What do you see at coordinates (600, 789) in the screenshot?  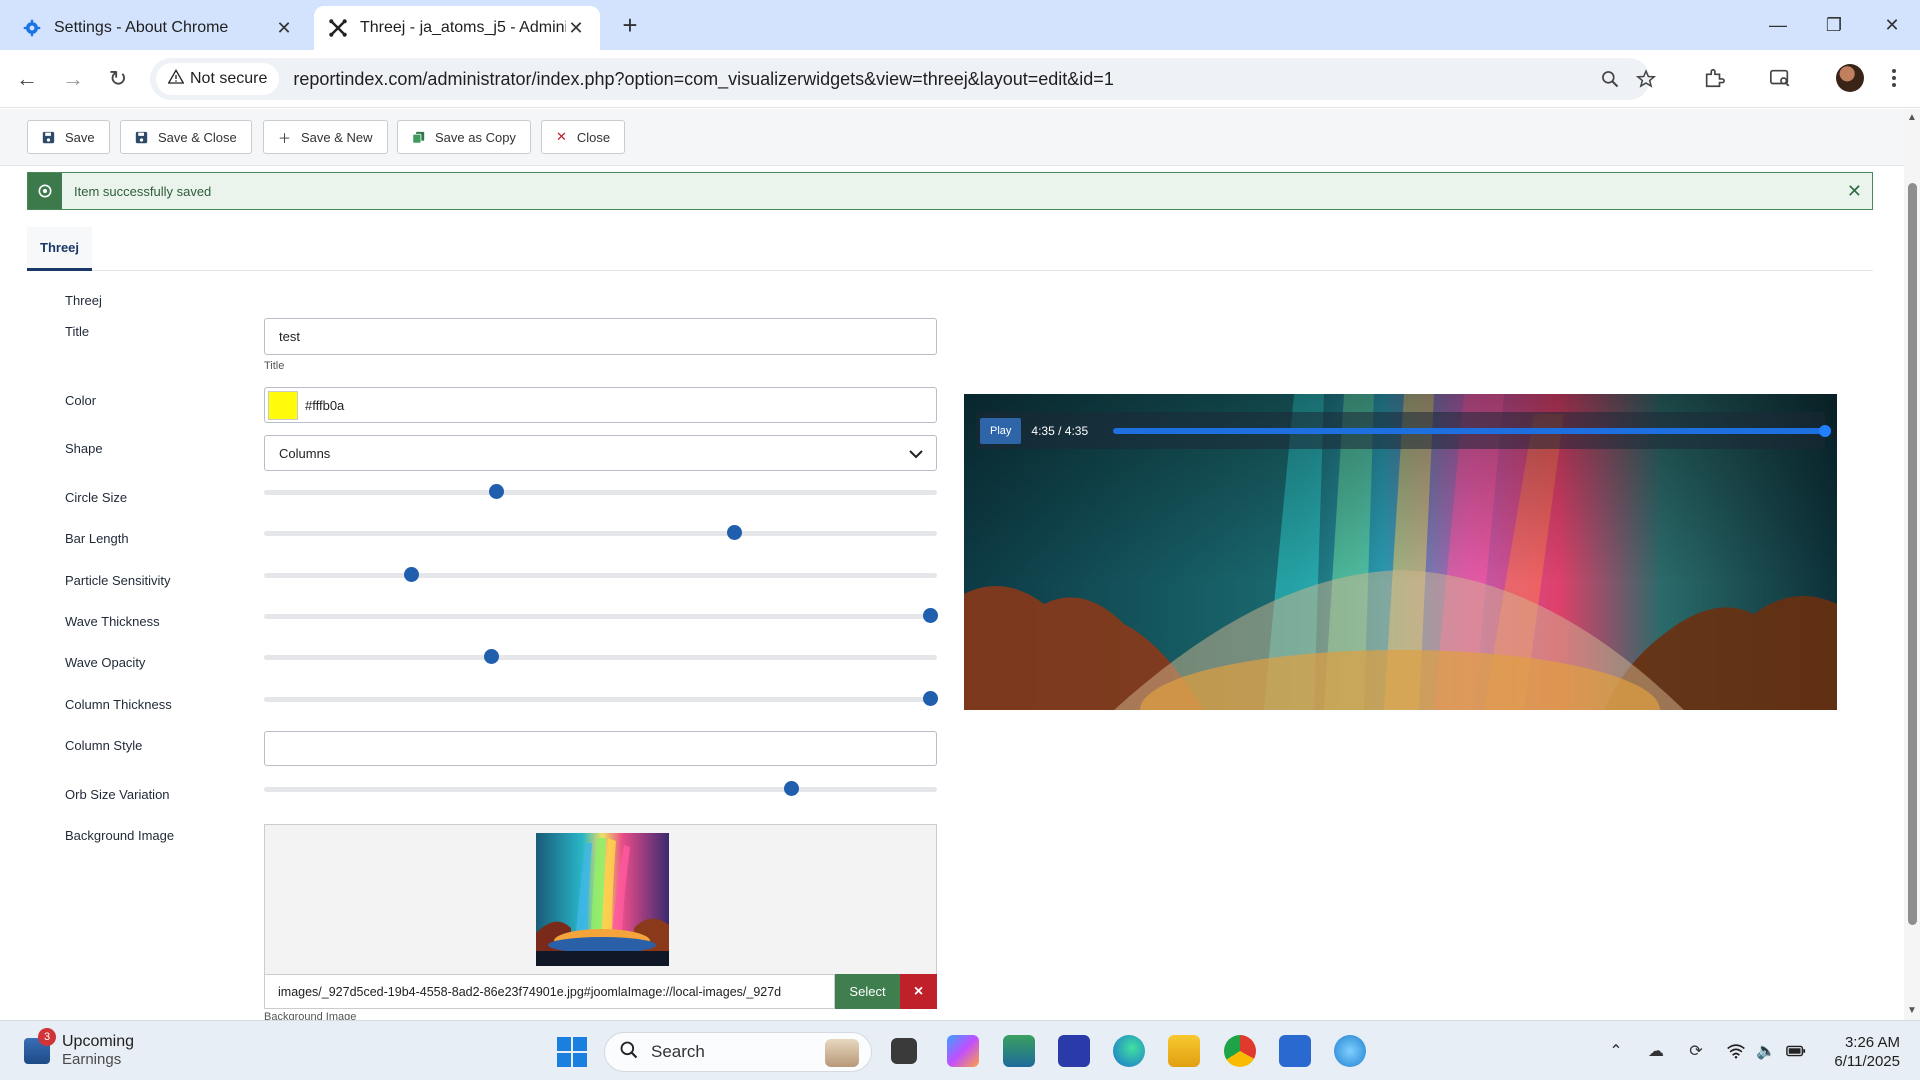 I see `orb-size-slider` at bounding box center [600, 789].